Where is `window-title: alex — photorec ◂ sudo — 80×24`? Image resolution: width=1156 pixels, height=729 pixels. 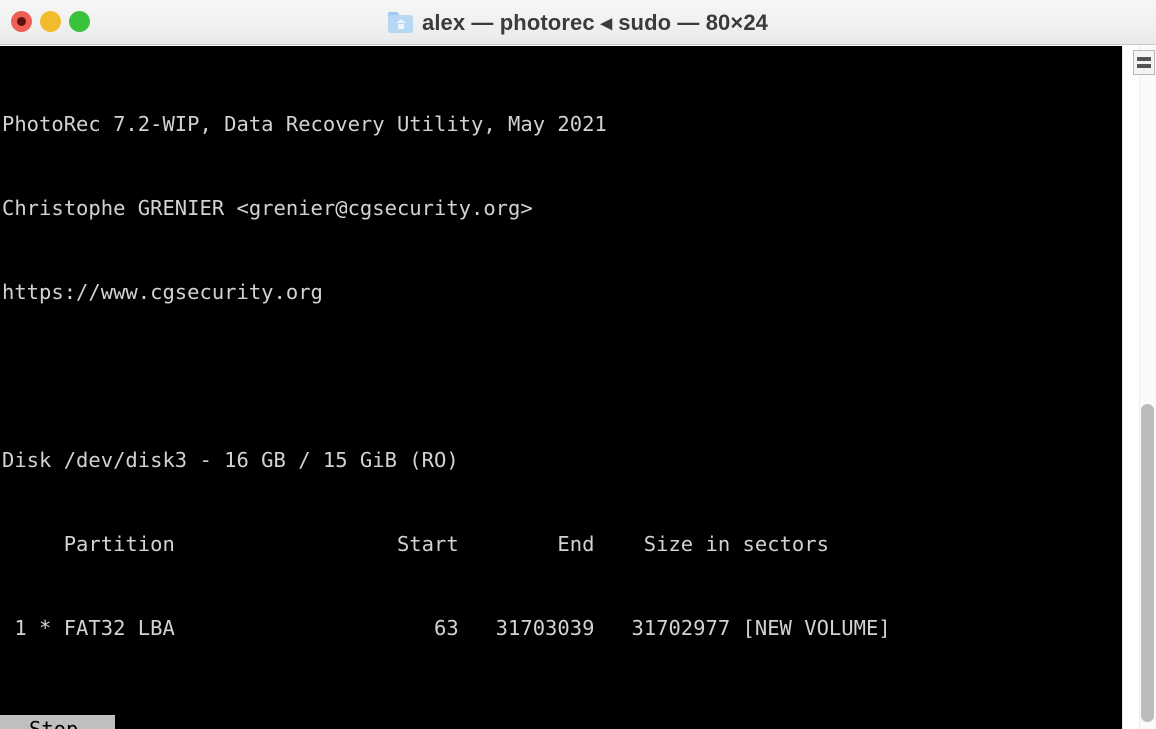
window-title: alex — photorec ◂ sudo — 80×24 is located at coordinates (595, 22).